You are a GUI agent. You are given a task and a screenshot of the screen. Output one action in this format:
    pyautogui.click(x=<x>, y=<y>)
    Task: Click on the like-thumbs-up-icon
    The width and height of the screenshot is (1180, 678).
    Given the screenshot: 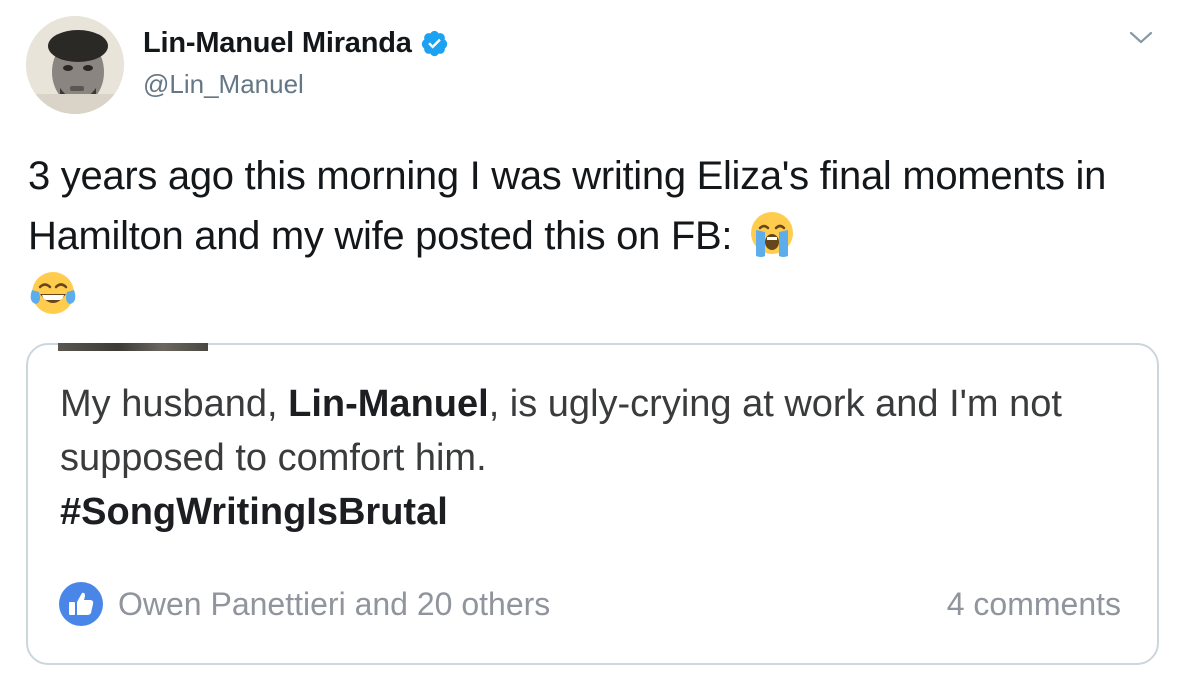 What is the action you would take?
    pyautogui.click(x=81, y=604)
    